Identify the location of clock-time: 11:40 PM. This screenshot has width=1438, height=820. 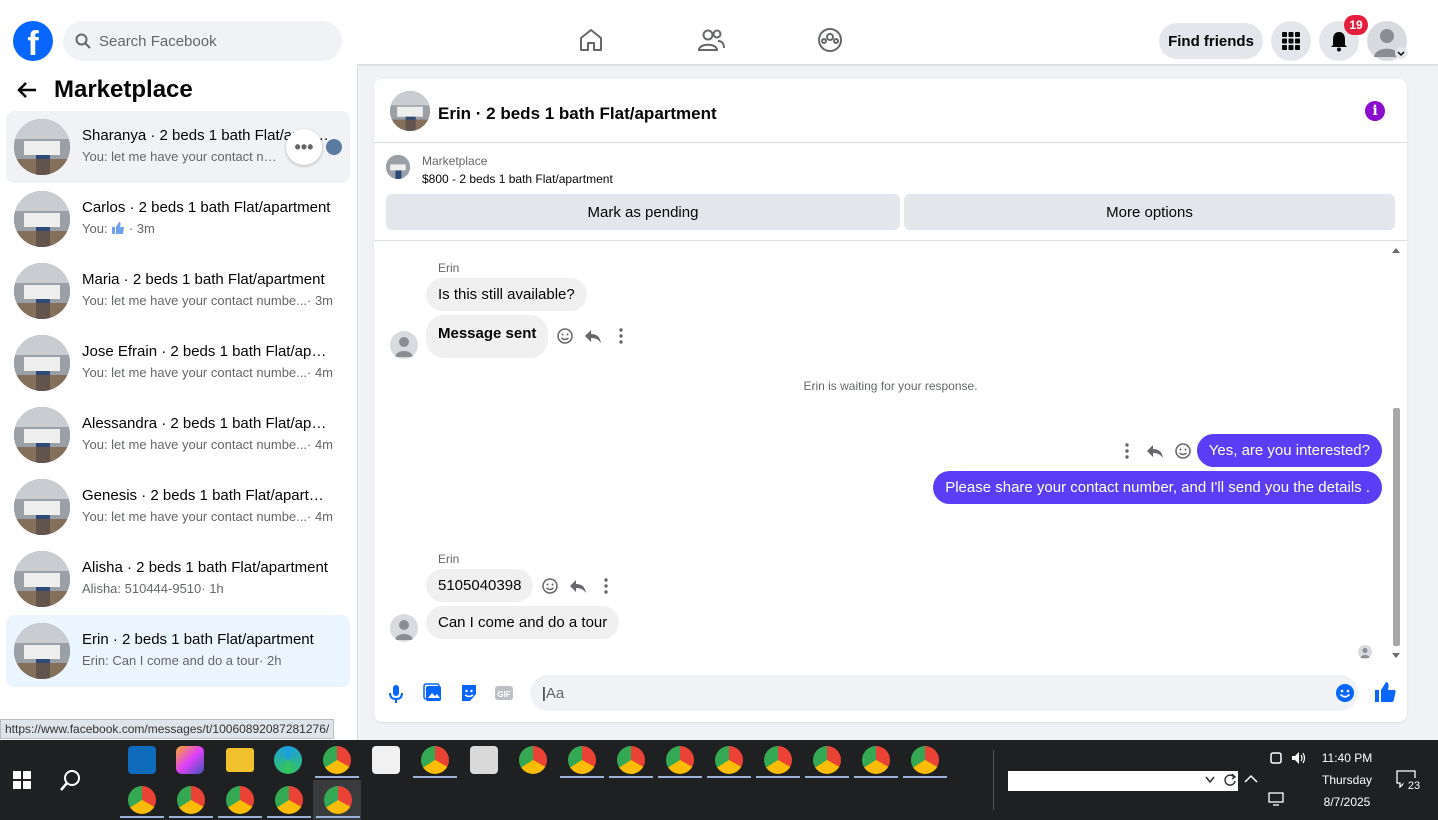
(1347, 758).